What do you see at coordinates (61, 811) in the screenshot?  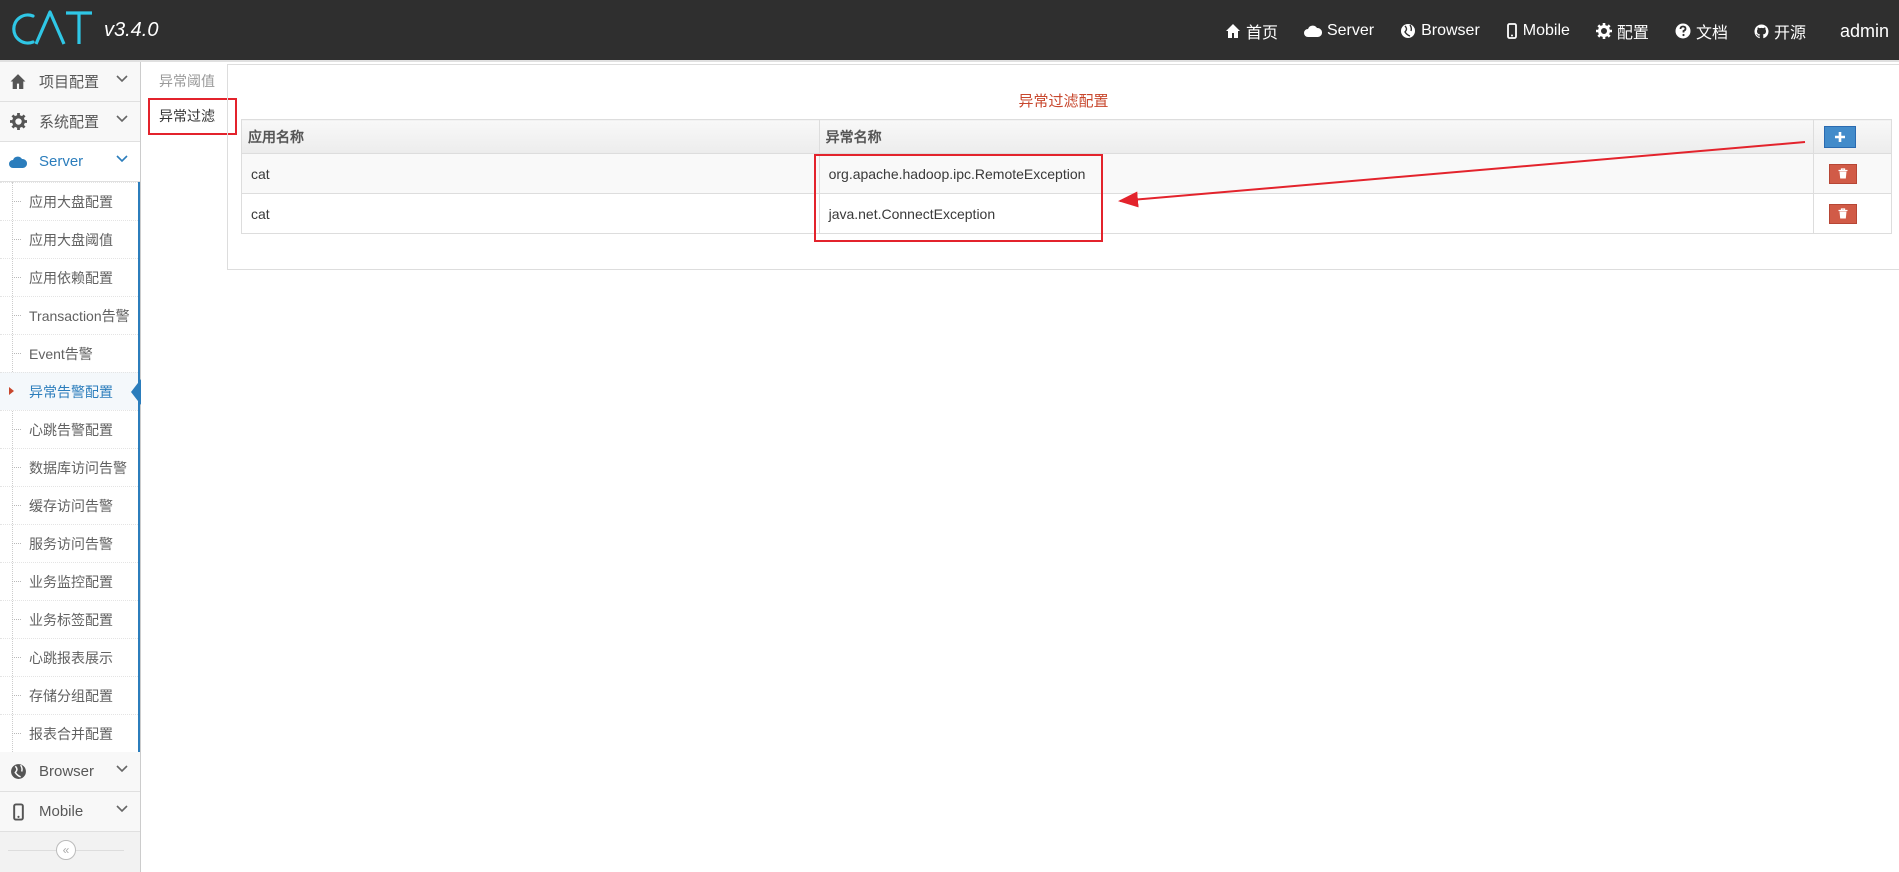 I see `sidebar-section-label: Mobile` at bounding box center [61, 811].